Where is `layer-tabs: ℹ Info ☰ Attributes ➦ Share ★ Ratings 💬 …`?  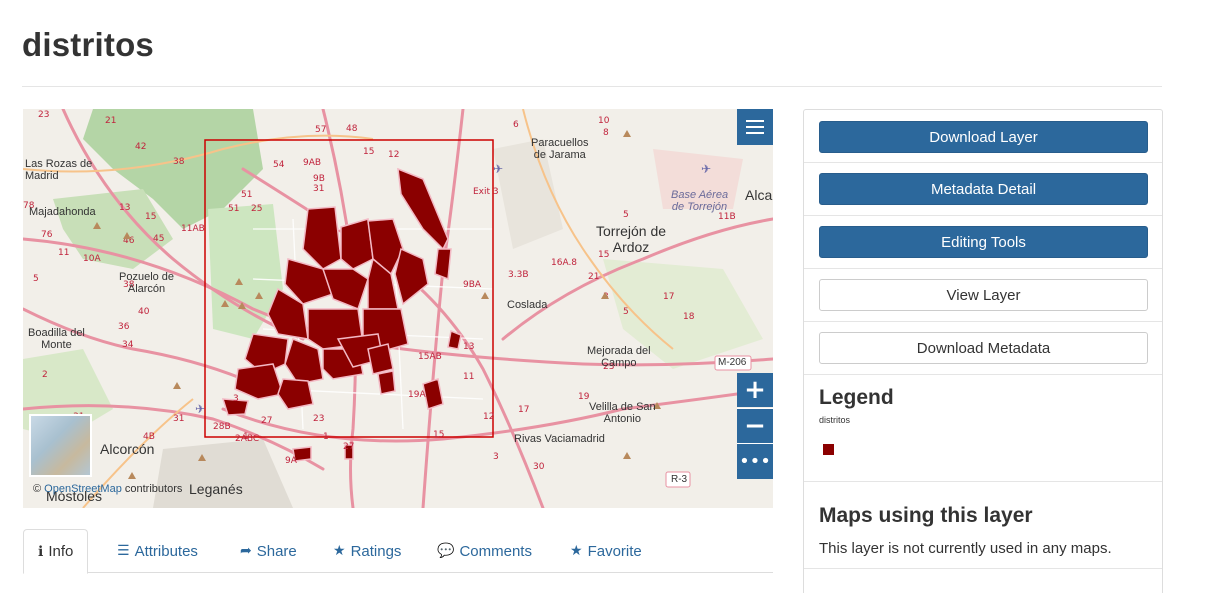
layer-tabs: ℹ Info ☰ Attributes ➦ Share ★ Ratings 💬 … is located at coordinates (398, 551).